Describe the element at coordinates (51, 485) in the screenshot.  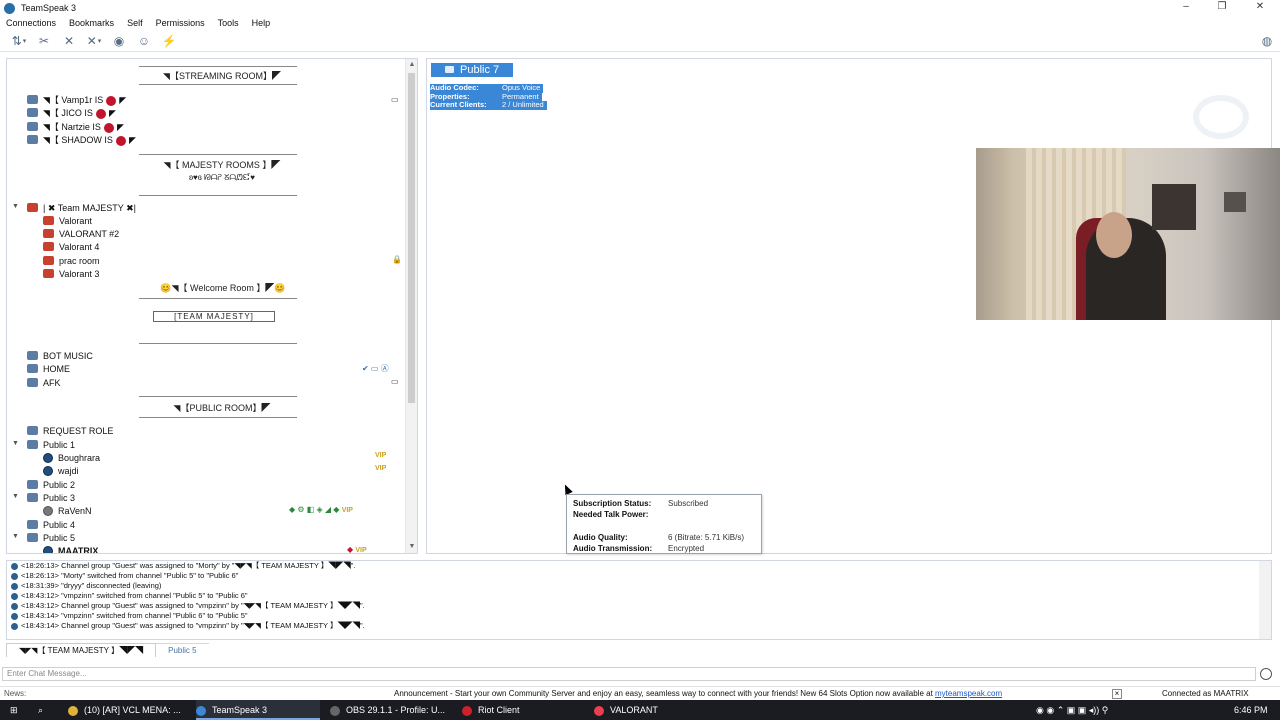
I see `channel-public-2: Public 2` at that location.